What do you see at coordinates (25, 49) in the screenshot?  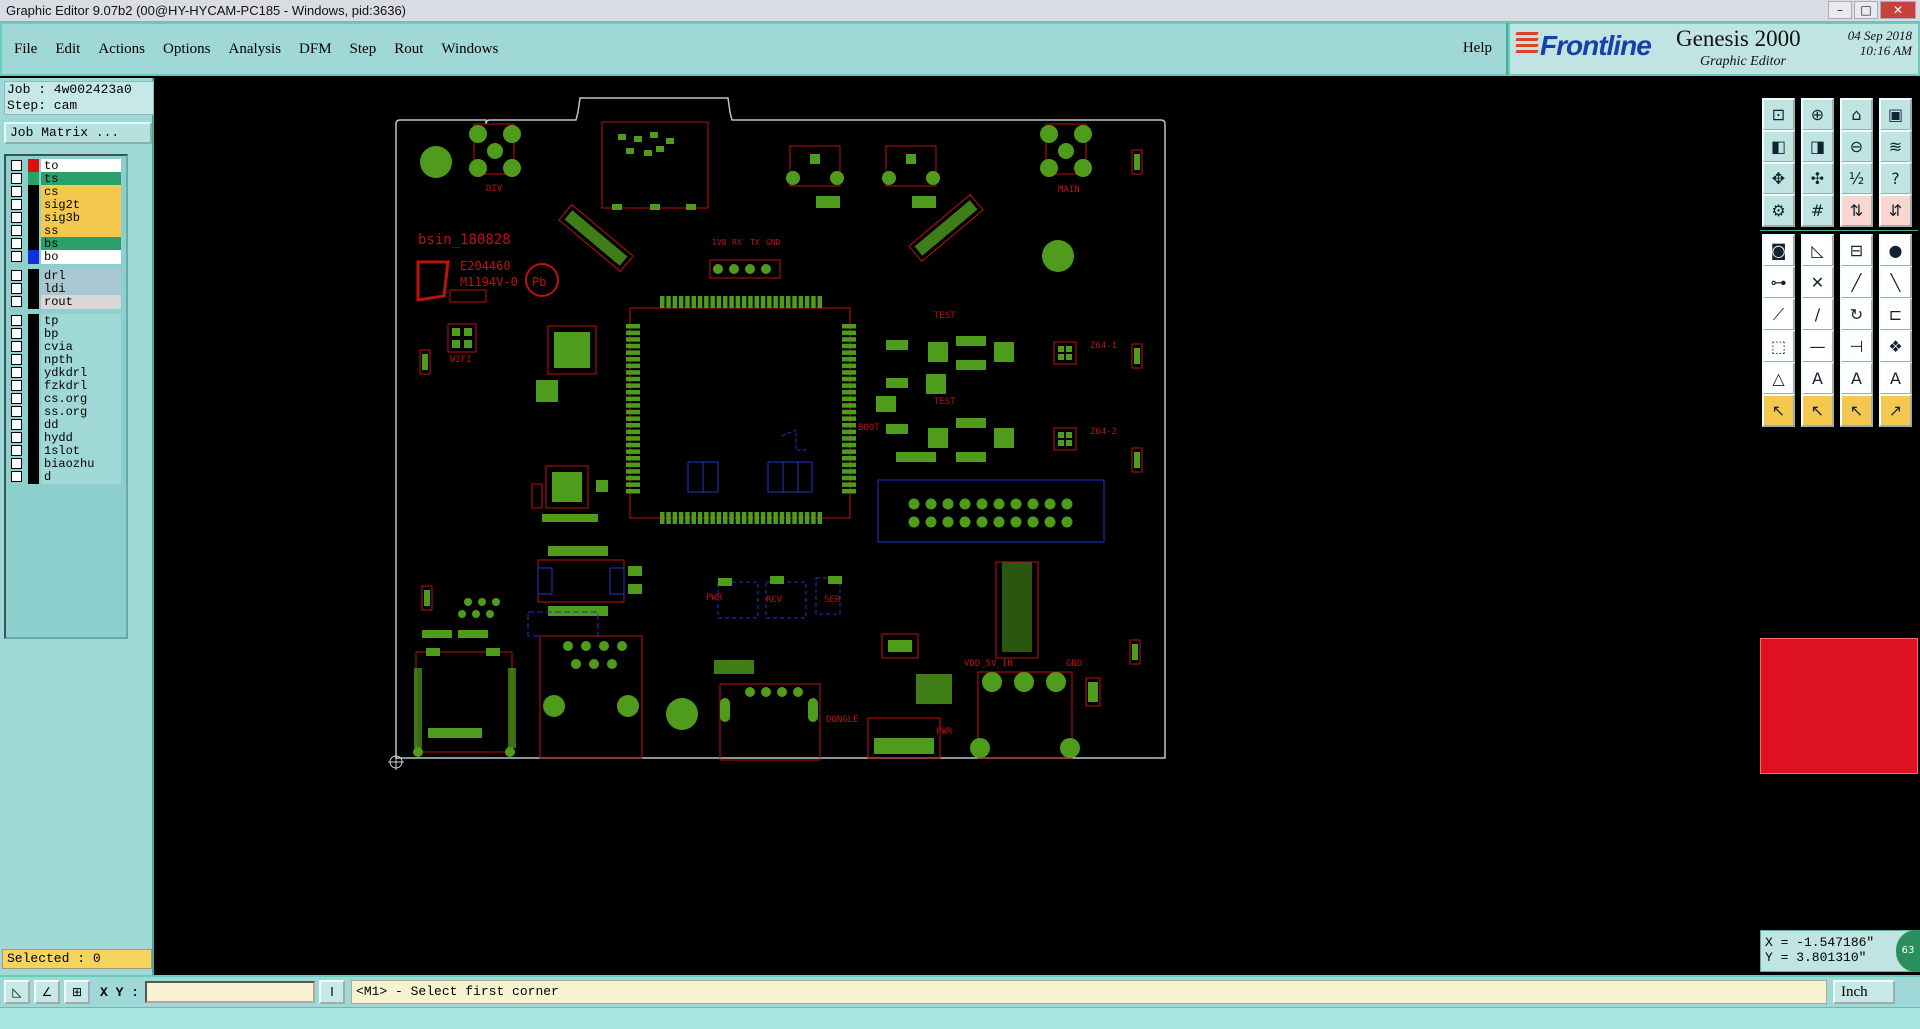 I see `menu-file: File` at bounding box center [25, 49].